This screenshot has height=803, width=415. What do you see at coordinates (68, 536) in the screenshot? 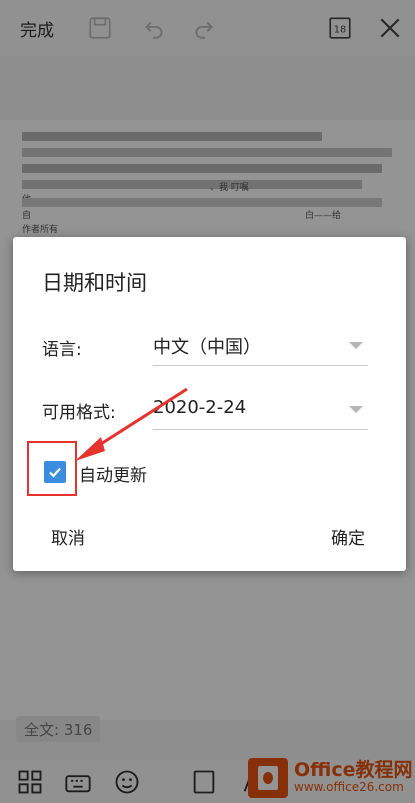
I see `cancel-button: 取消` at bounding box center [68, 536].